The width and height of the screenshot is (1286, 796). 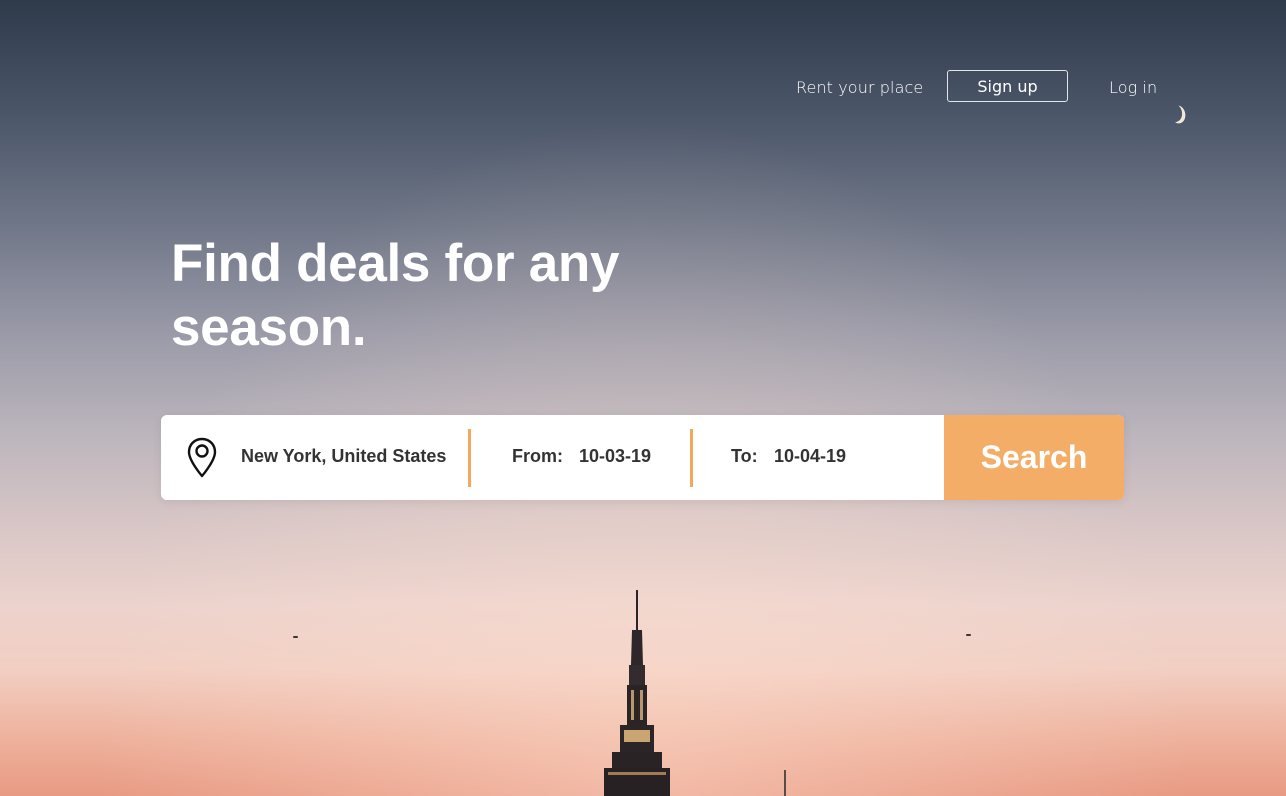 I want to click on empire-state-building-silhouette, so click(x=695, y=693).